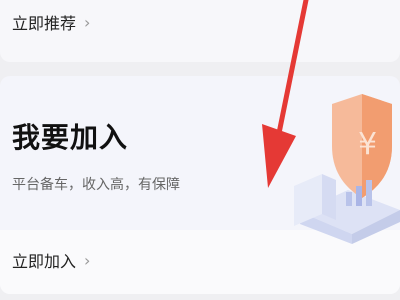 The width and height of the screenshot is (400, 300). I want to click on recommend-now-link: 立即推荐 ›, so click(51, 22).